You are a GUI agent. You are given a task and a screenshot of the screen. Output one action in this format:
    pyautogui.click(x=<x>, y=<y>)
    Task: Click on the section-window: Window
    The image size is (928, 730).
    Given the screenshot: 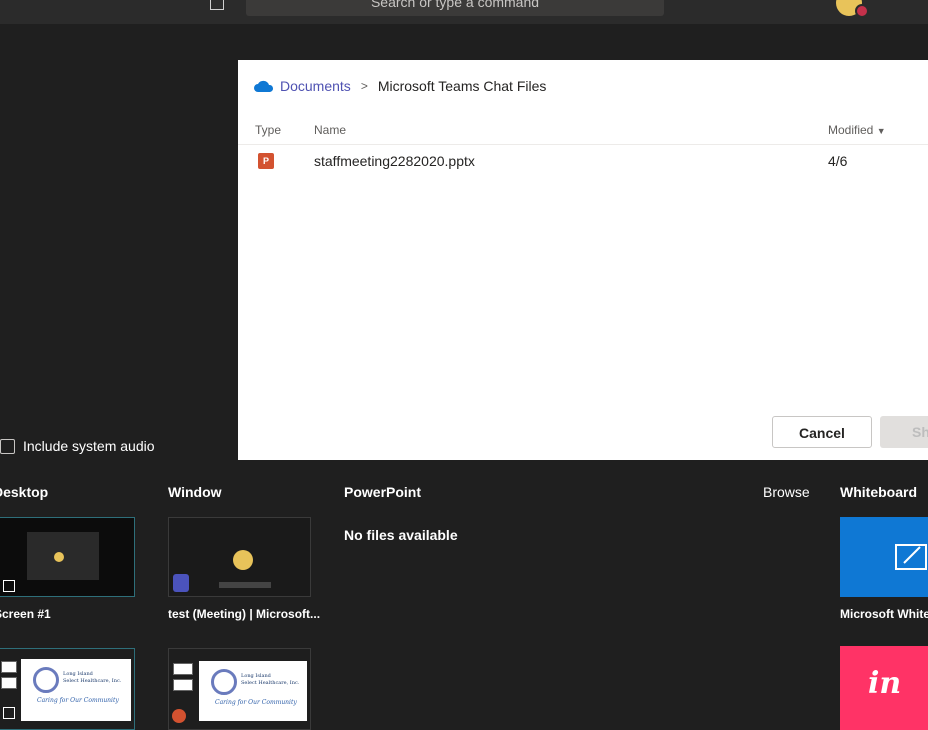 What is the action you would take?
    pyautogui.click(x=195, y=492)
    